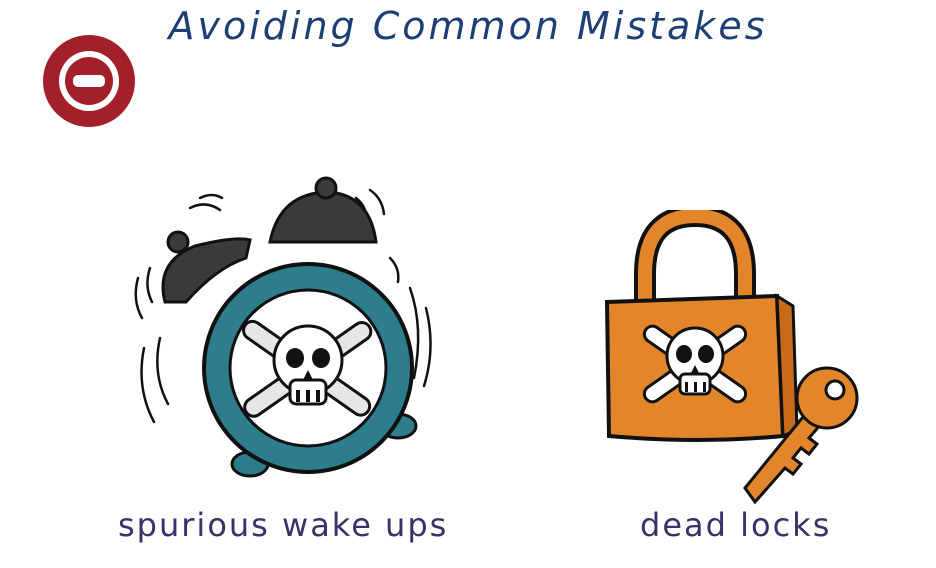  Describe the element at coordinates (468, 26) in the screenshot. I see `page-title: Avoiding Common Mistakes` at that location.